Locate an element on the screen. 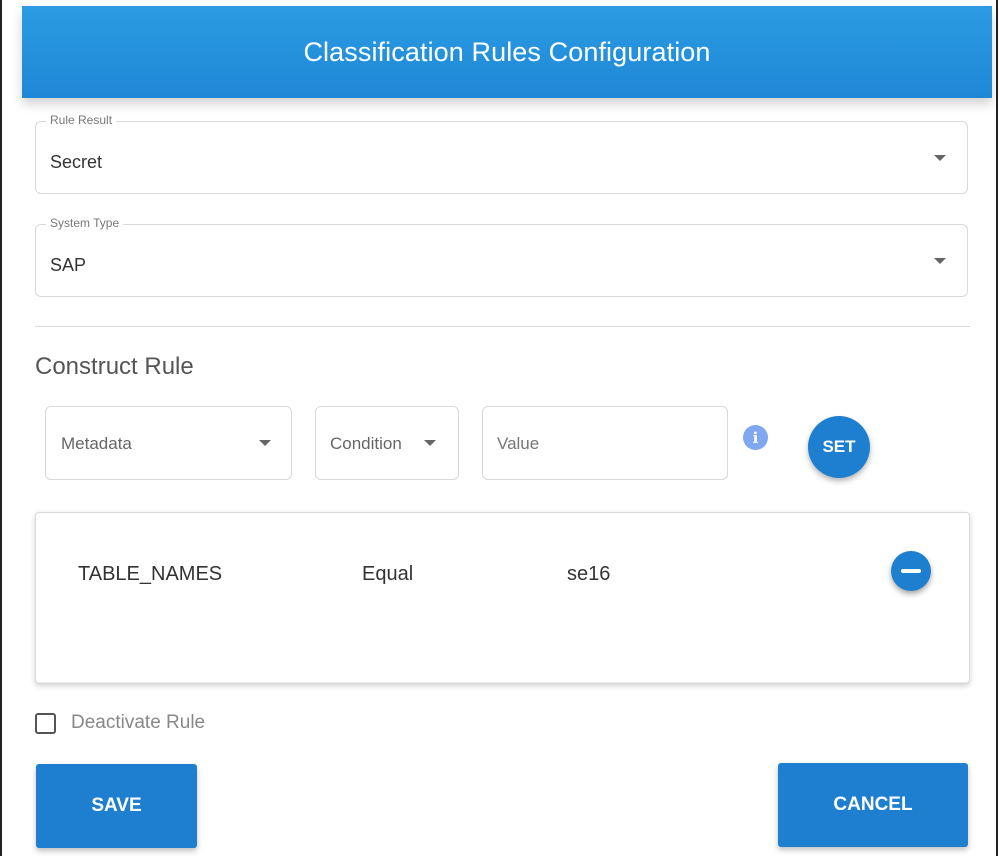 The height and width of the screenshot is (856, 1000). dialog-title: Classification Rules Configuration is located at coordinates (507, 51).